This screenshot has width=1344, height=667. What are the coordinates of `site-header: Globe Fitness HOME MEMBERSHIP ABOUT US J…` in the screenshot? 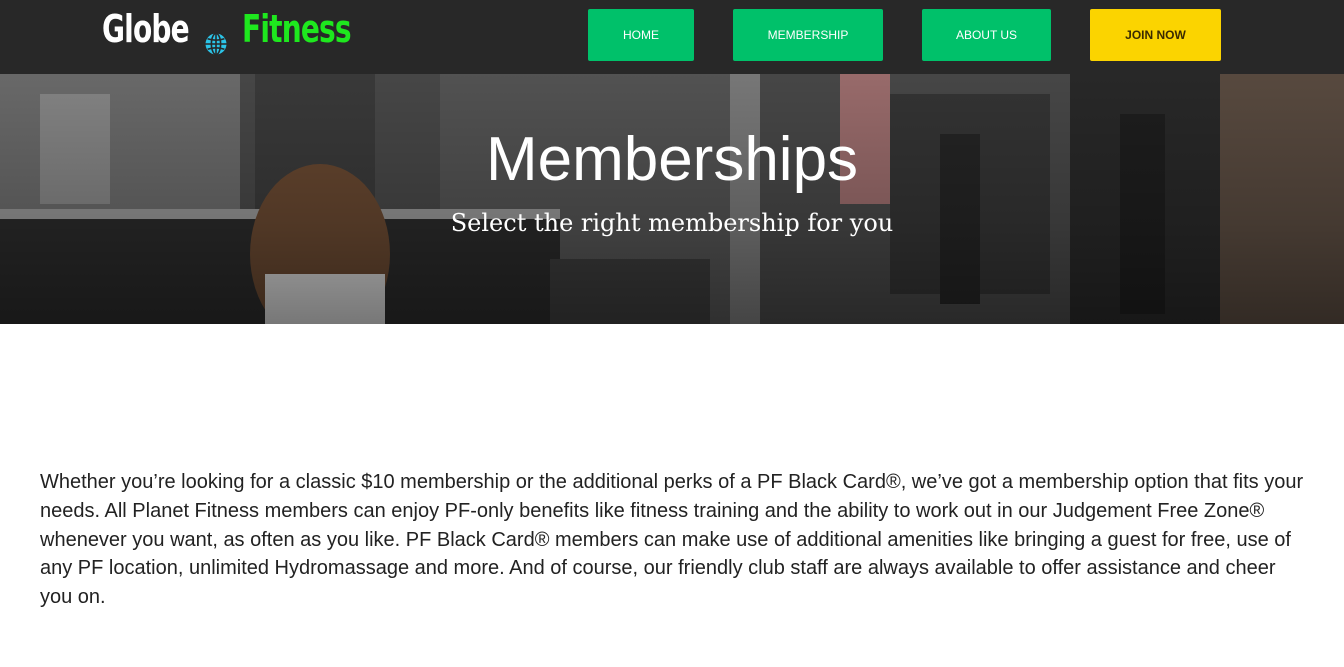 It's located at (672, 37).